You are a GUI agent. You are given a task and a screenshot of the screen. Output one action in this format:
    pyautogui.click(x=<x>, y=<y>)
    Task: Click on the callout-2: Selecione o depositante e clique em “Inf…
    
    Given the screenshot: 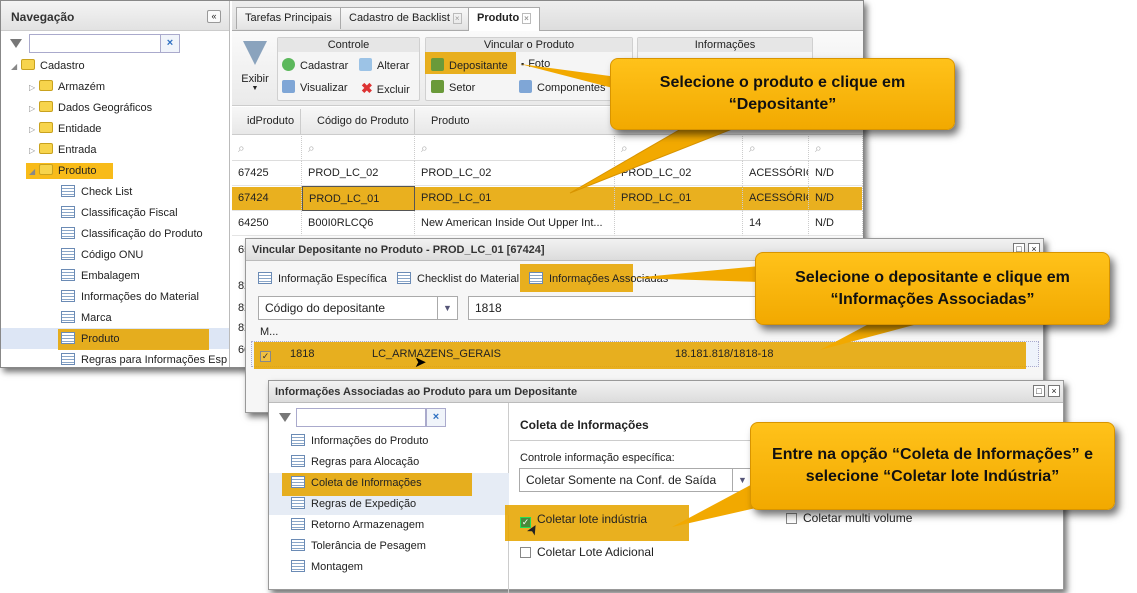 What is the action you would take?
    pyautogui.click(x=932, y=288)
    